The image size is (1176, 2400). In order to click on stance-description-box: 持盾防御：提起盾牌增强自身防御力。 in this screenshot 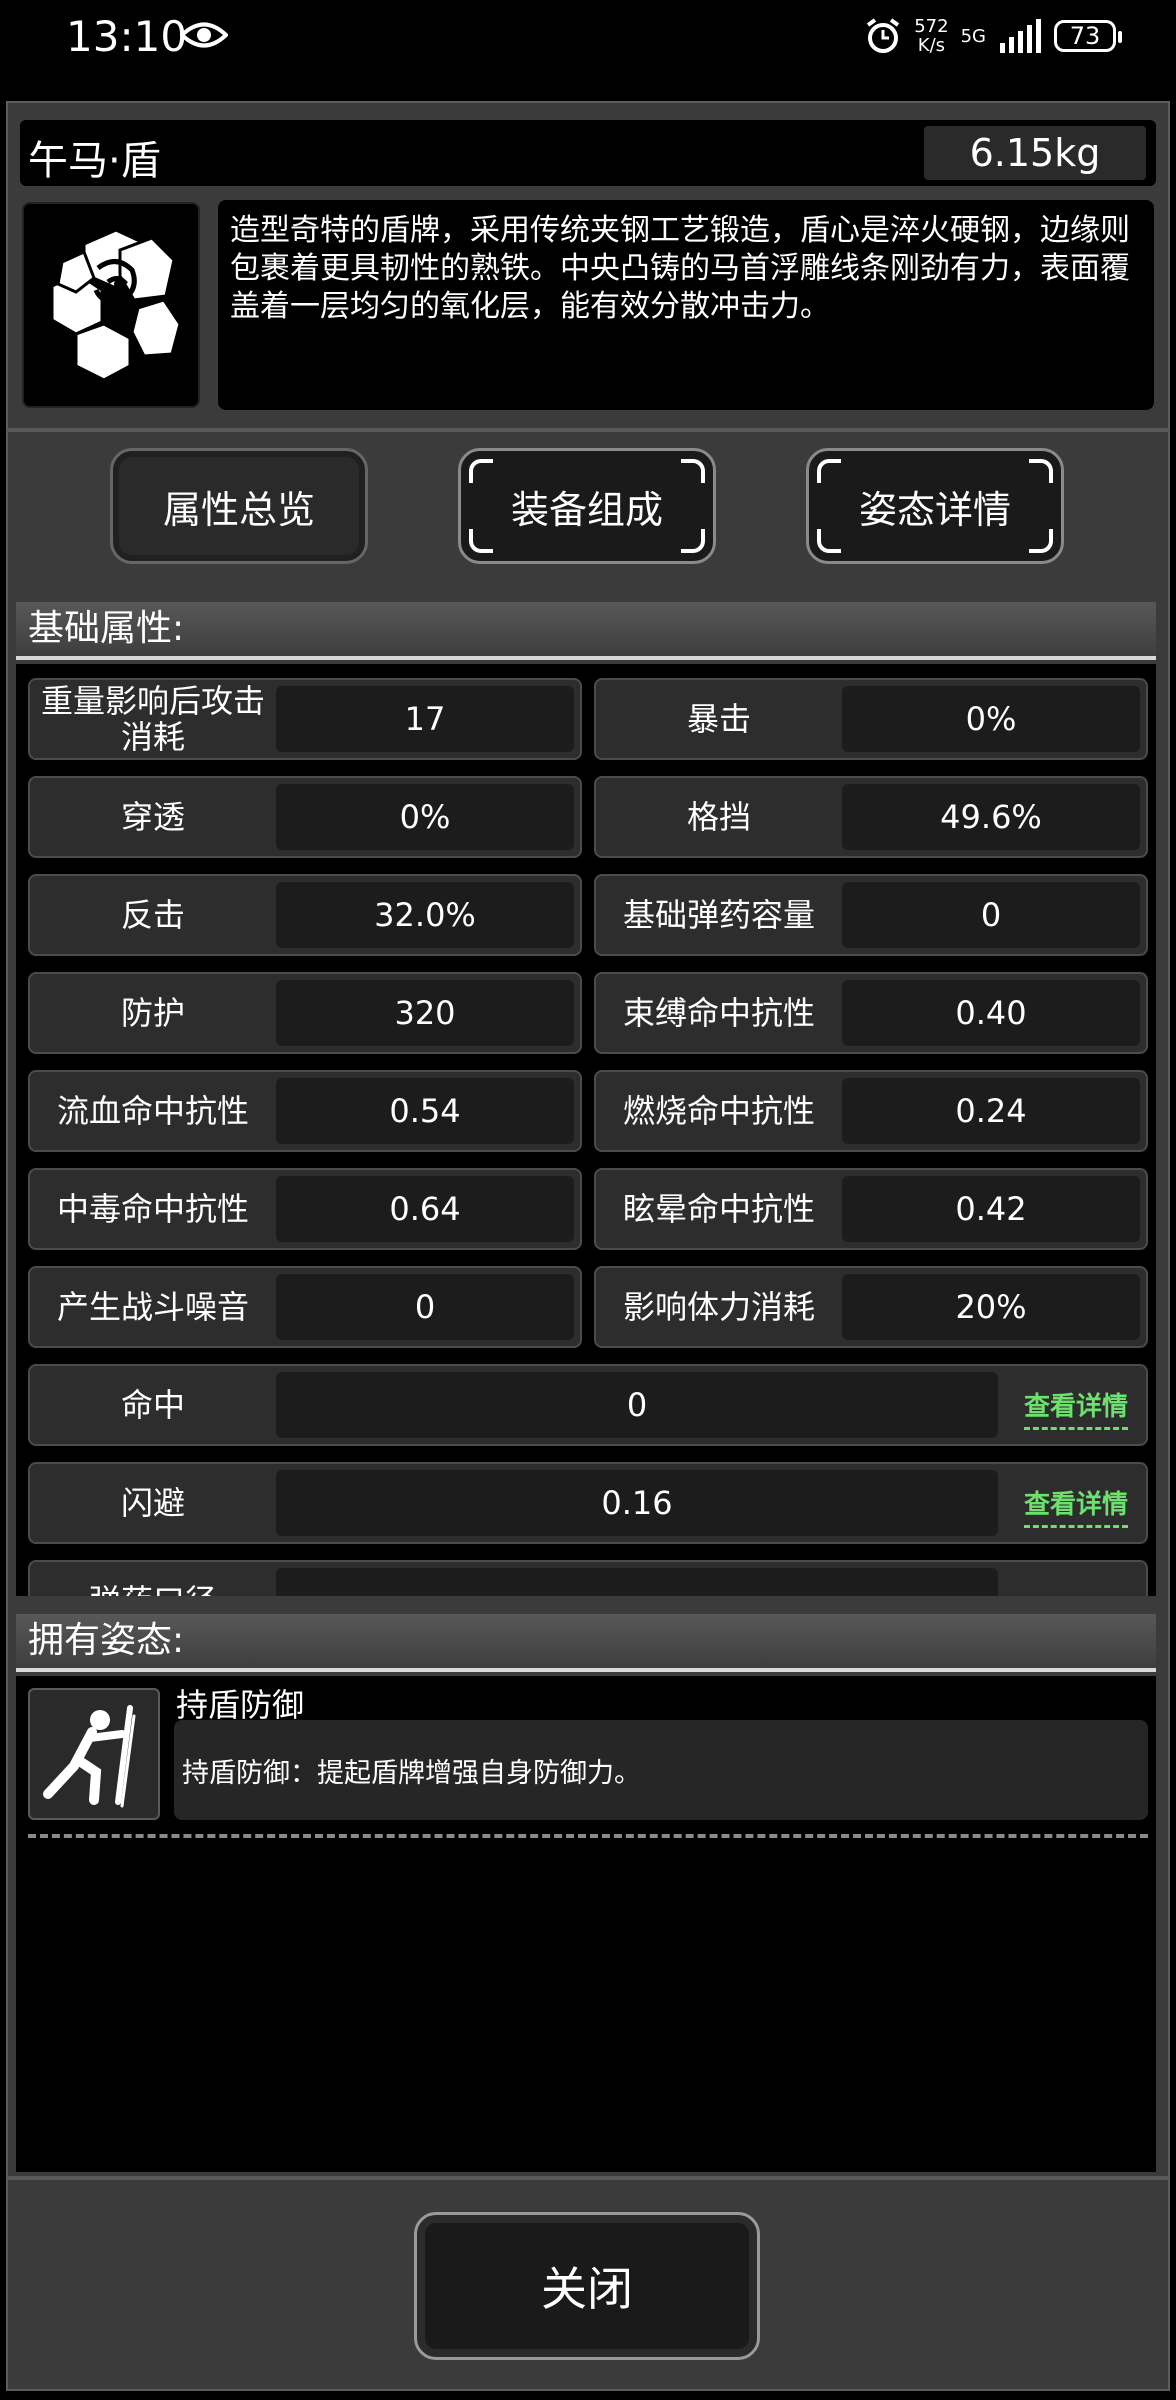, I will do `click(661, 1770)`.